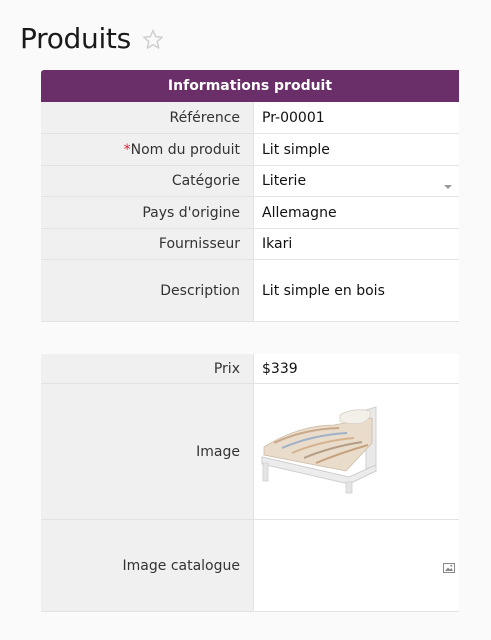 The height and width of the screenshot is (640, 491). I want to click on image-field, so click(356, 451).